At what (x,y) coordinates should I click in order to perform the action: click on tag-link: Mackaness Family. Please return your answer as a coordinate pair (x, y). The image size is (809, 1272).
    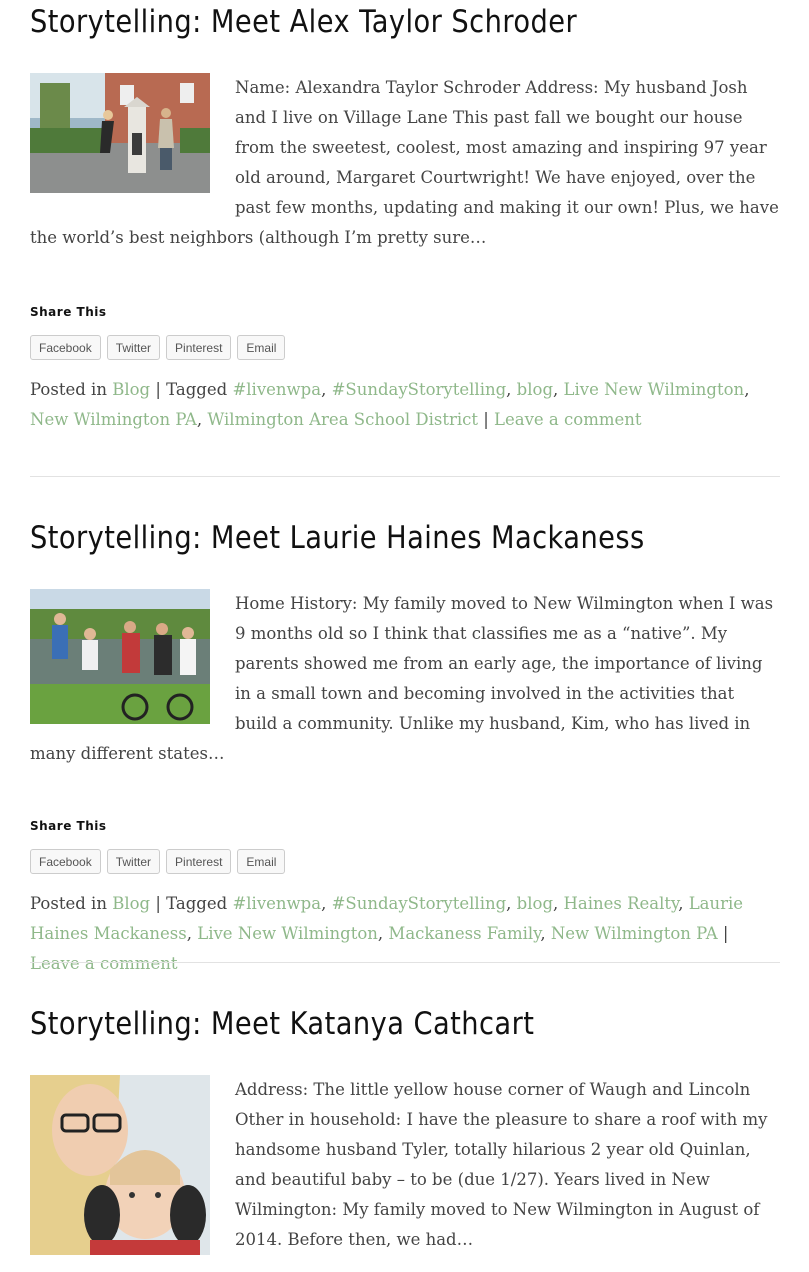
    Looking at the image, I should click on (464, 933).